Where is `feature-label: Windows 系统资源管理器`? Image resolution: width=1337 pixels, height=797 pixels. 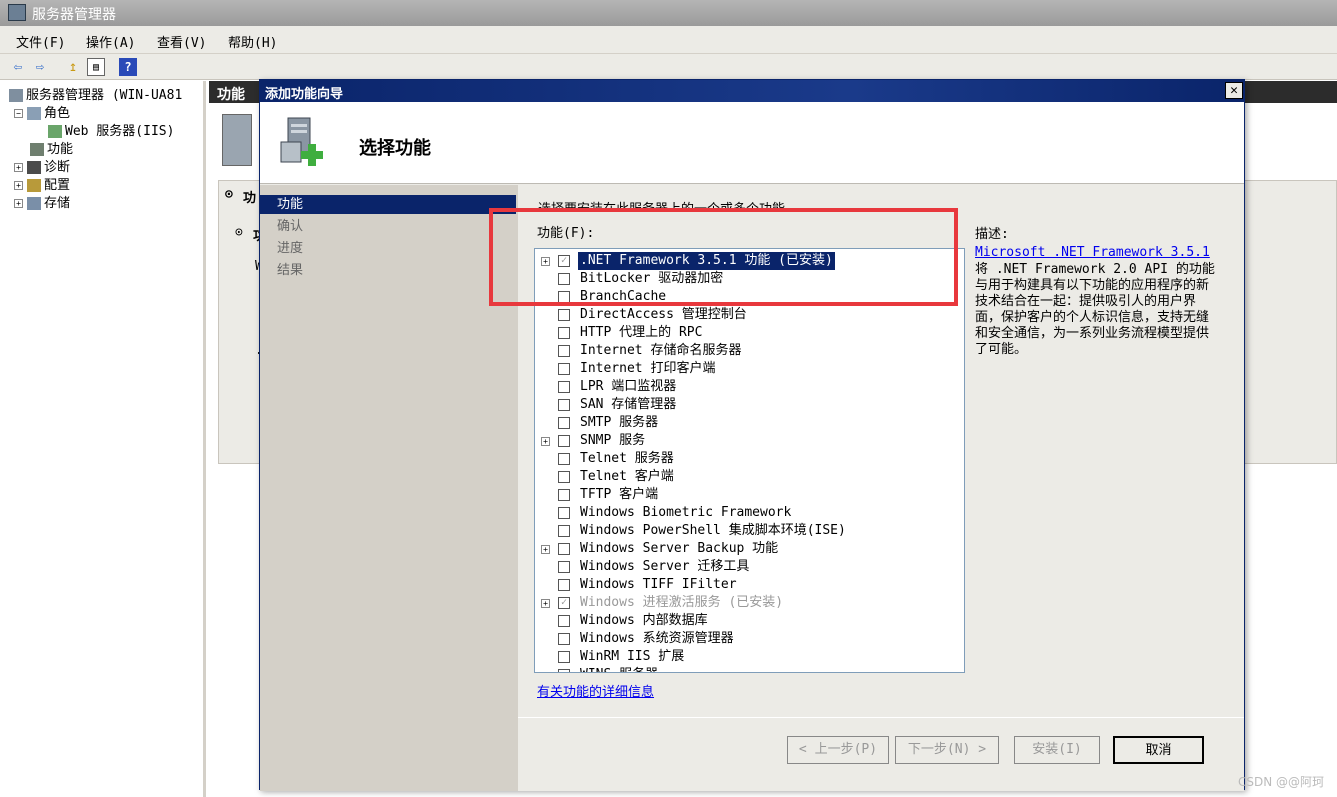 feature-label: Windows 系统资源管理器 is located at coordinates (657, 638).